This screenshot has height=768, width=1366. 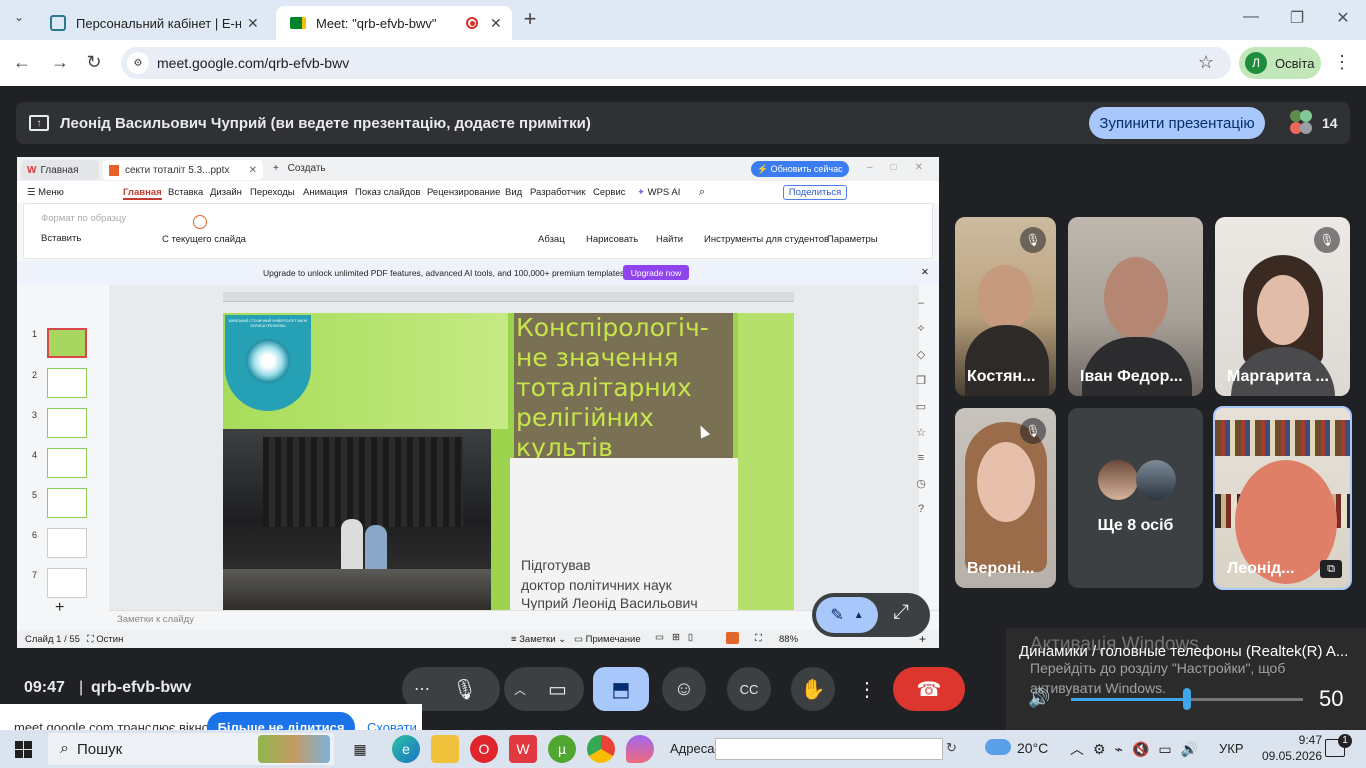 What do you see at coordinates (325, 192) in the screenshot?
I see `menu-animation: Анимация` at bounding box center [325, 192].